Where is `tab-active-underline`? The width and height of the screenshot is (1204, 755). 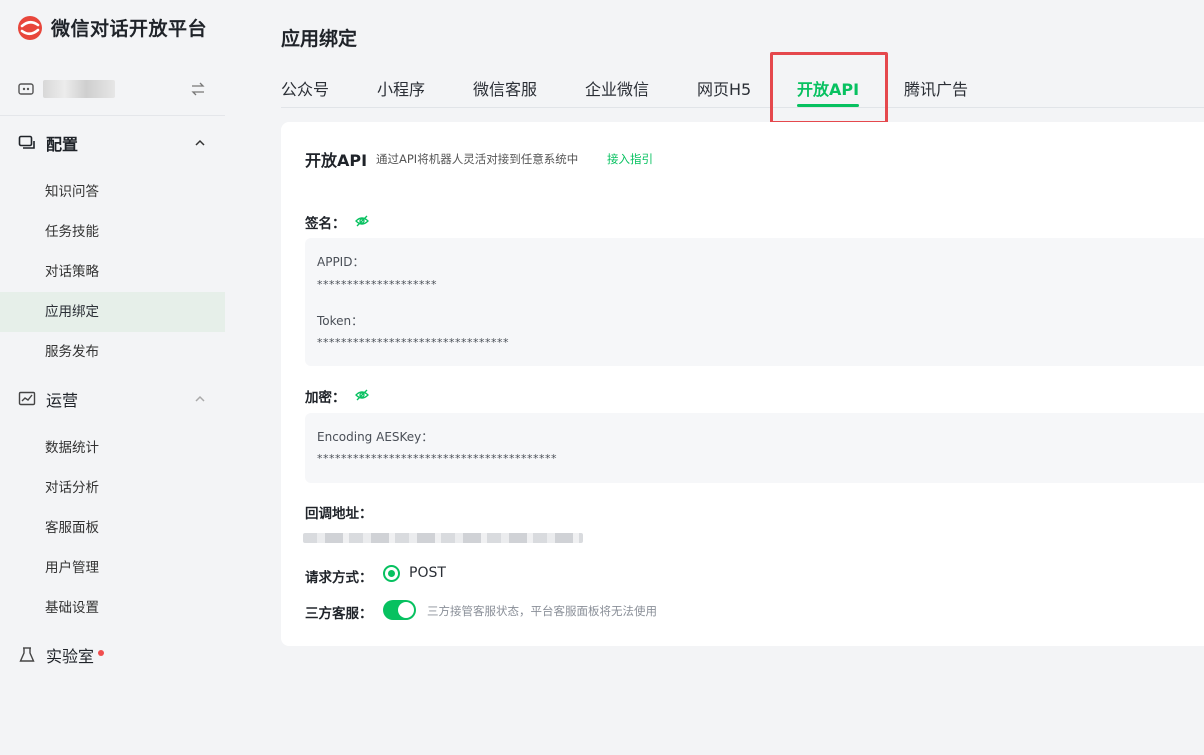 tab-active-underline is located at coordinates (828, 105).